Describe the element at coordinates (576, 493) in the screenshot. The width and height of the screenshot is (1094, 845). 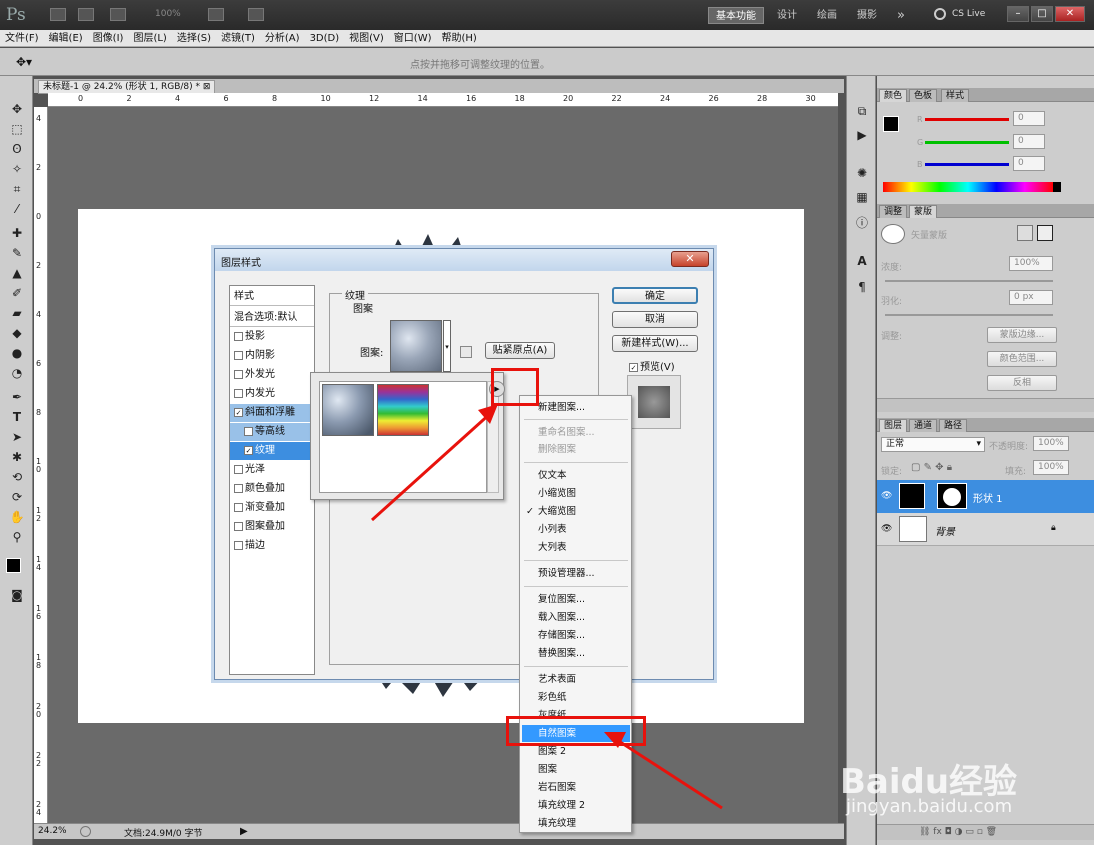
I see `menu-item-small-thumbnail: 小缩览图` at that location.